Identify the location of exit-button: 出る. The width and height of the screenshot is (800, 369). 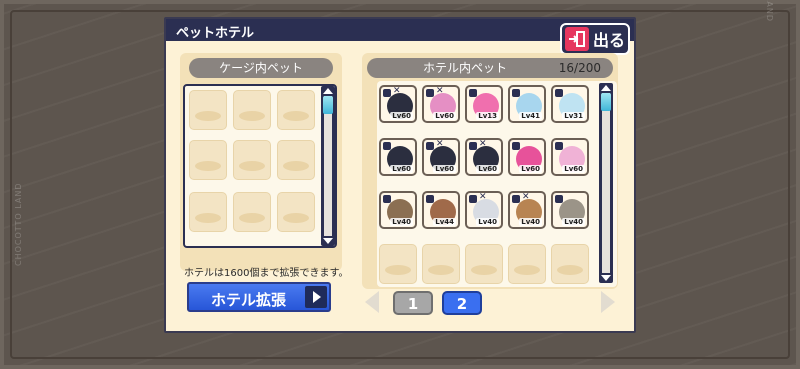
(595, 39).